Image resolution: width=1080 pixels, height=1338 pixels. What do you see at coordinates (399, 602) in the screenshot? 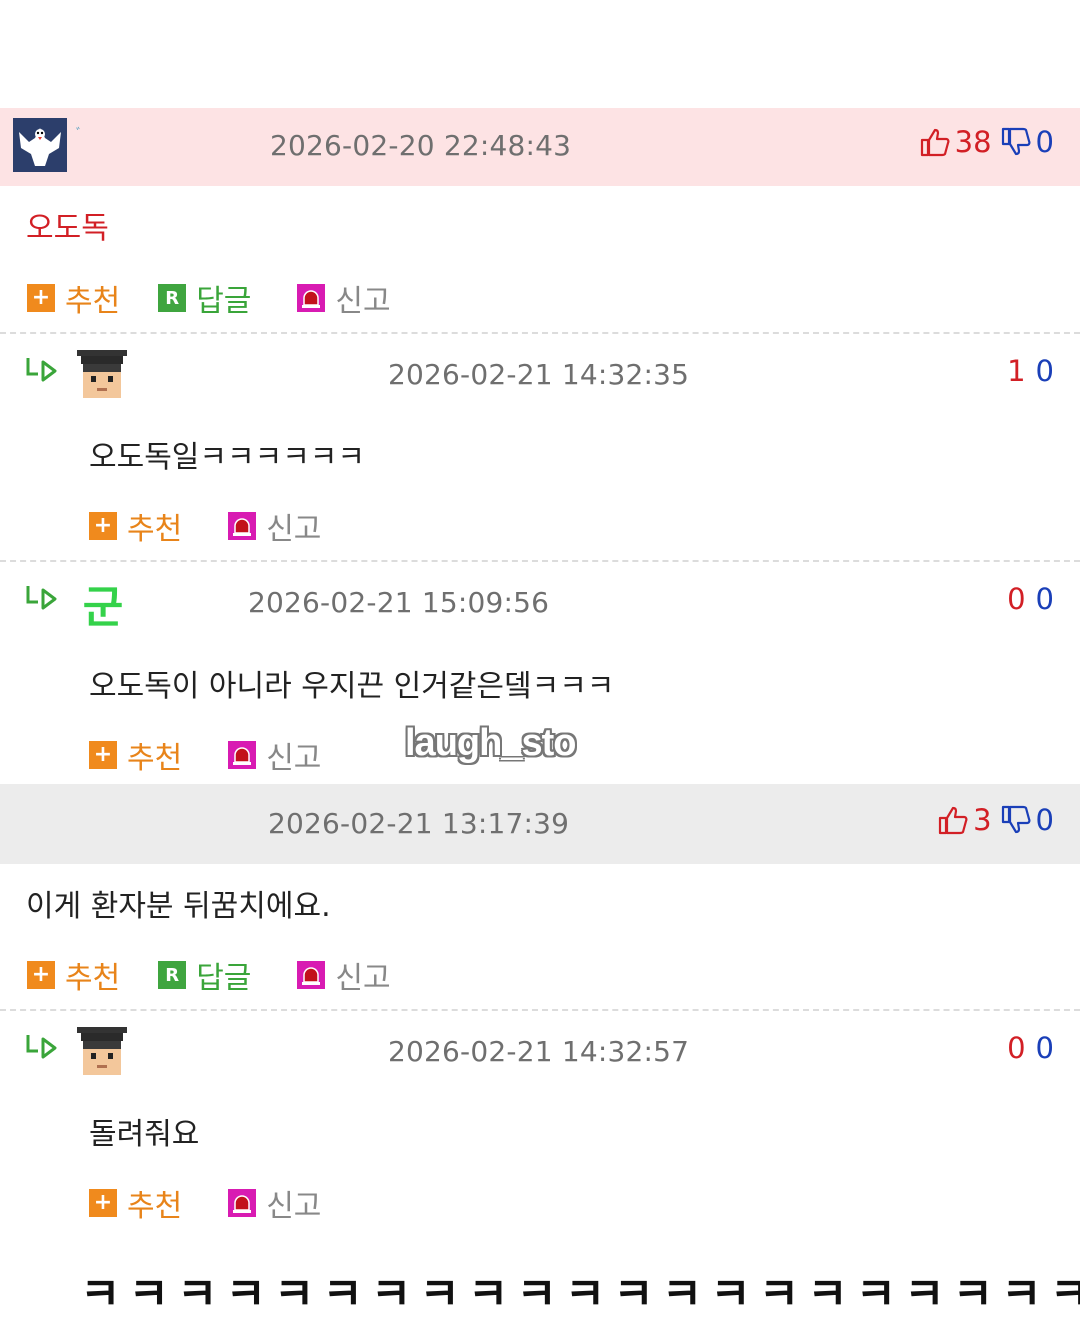
I see `reply-timestamp: 2026-02-21 15:09:56` at bounding box center [399, 602].